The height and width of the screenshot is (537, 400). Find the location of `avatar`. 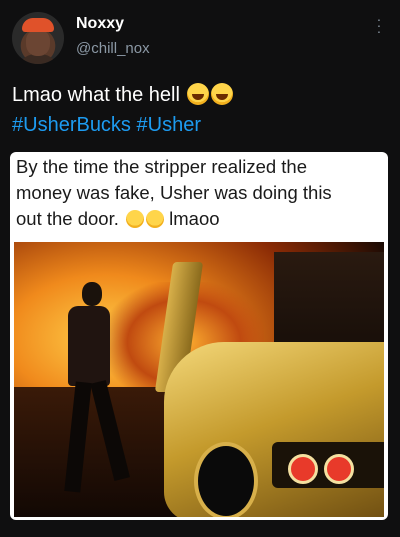

avatar is located at coordinates (38, 38).